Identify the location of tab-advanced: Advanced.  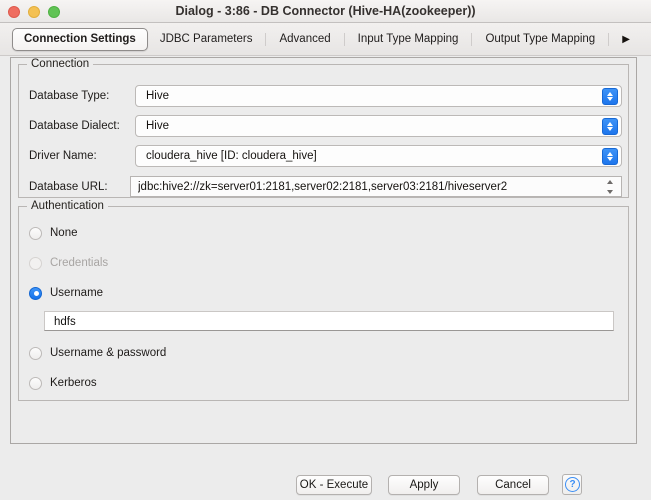
(304, 39).